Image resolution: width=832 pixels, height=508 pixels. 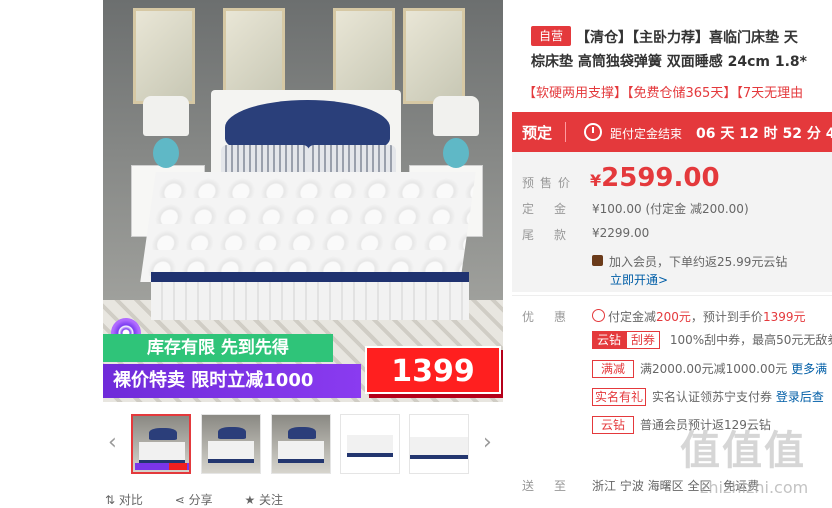 I want to click on promo-tag-scratch: 刮券, so click(x=643, y=340).